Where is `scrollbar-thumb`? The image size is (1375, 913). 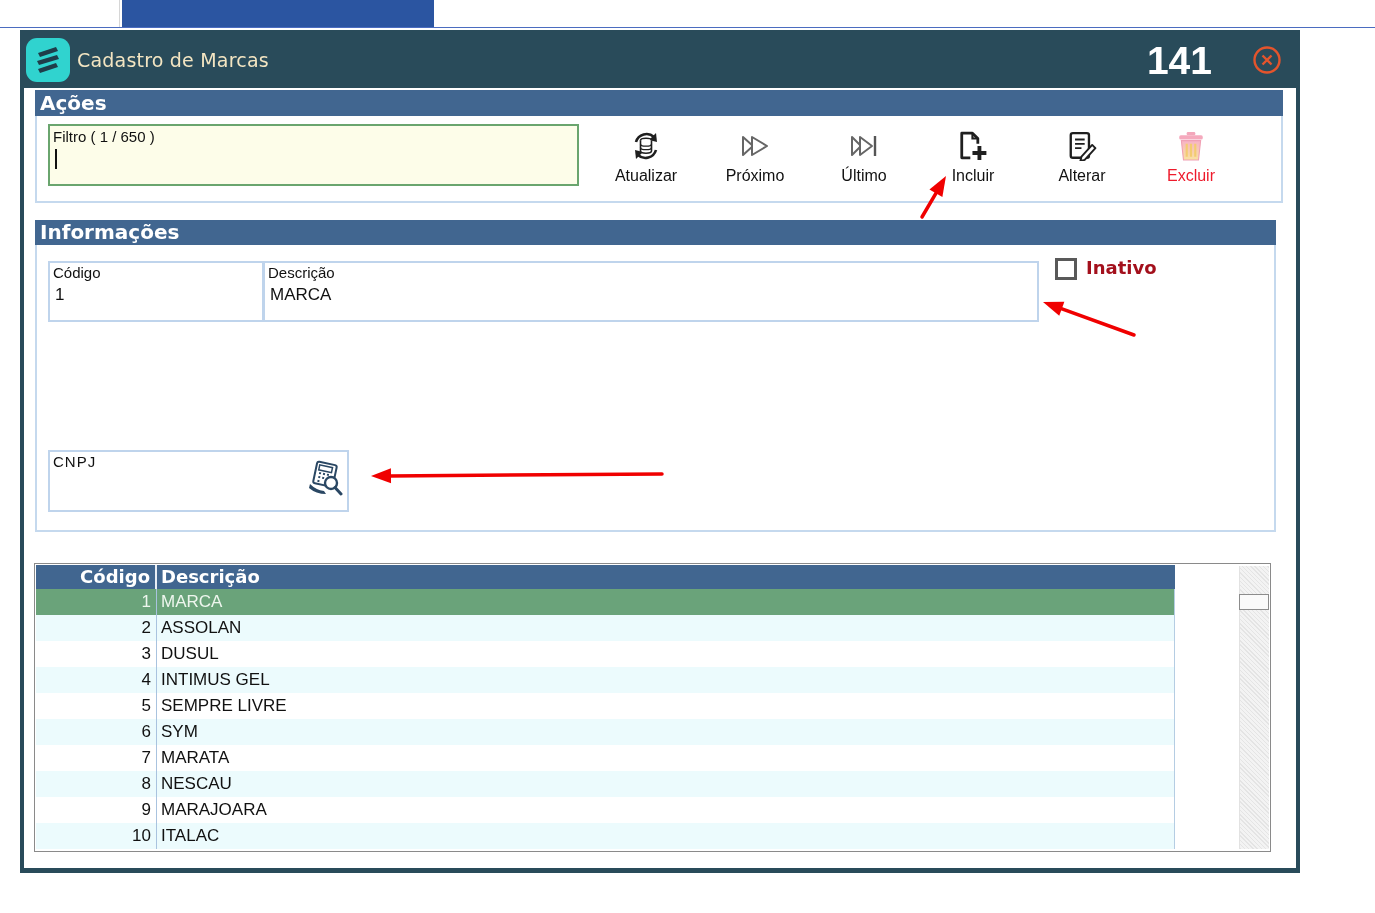
scrollbar-thumb is located at coordinates (1254, 602).